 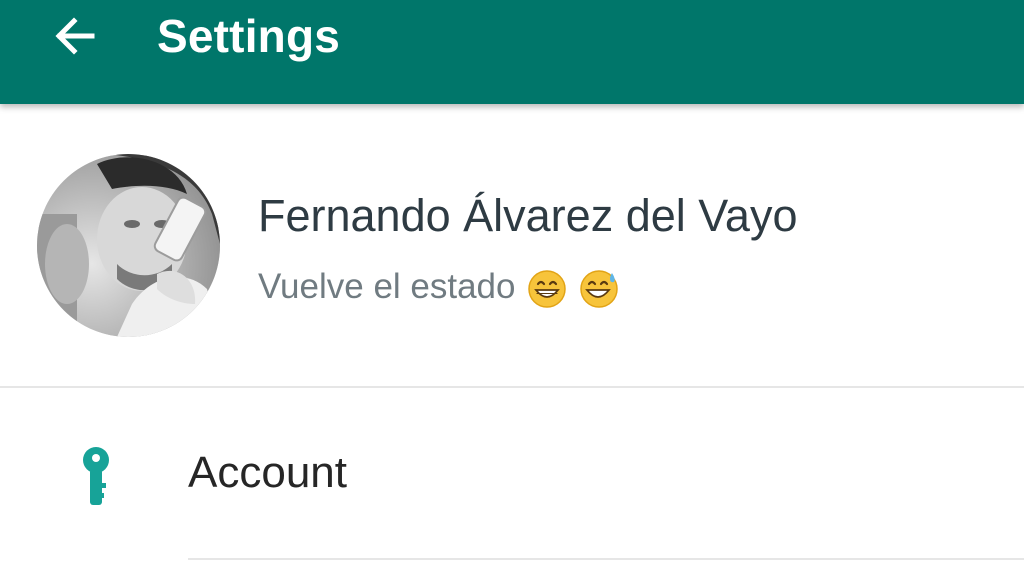 I want to click on avatar-photo, so click(x=128, y=245).